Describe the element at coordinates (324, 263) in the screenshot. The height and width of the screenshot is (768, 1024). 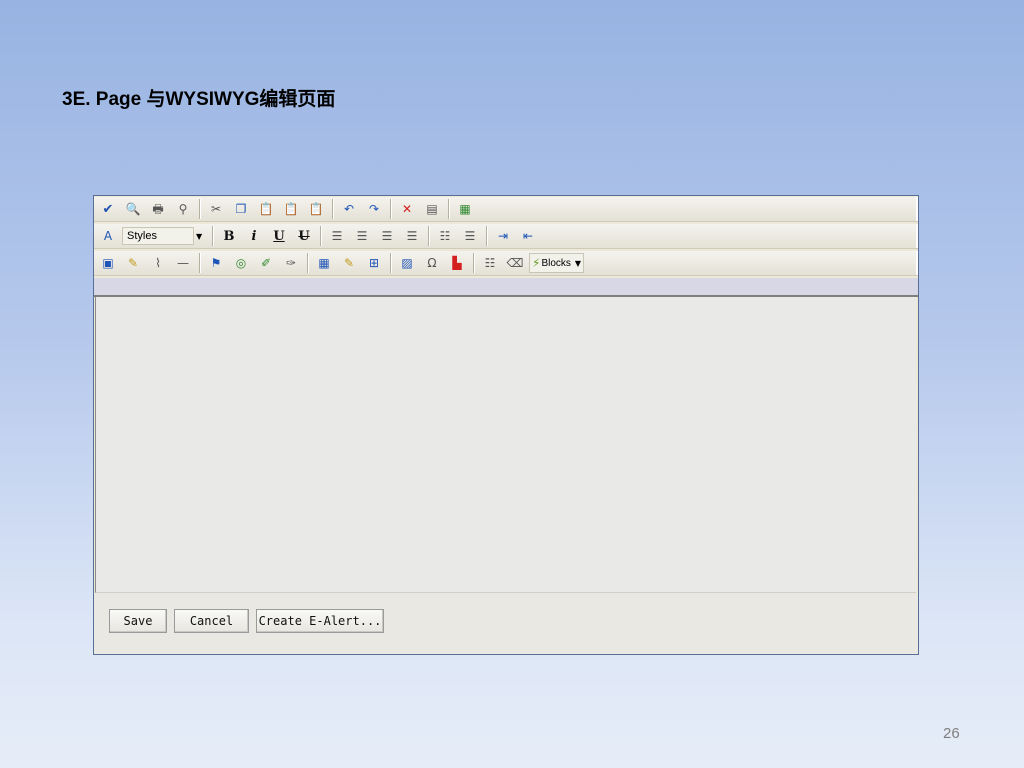
I see `table-icon: ▦` at that location.